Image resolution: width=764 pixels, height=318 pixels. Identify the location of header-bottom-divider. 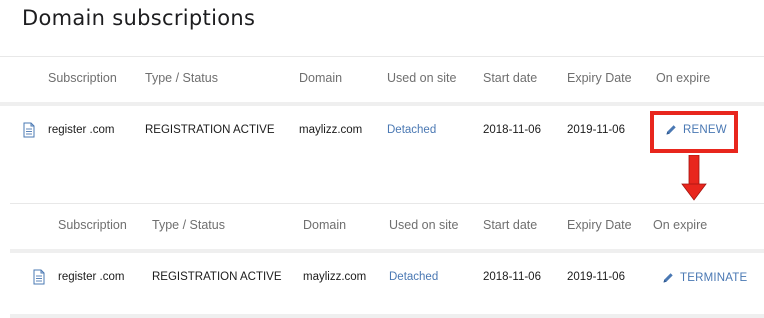
(382, 104).